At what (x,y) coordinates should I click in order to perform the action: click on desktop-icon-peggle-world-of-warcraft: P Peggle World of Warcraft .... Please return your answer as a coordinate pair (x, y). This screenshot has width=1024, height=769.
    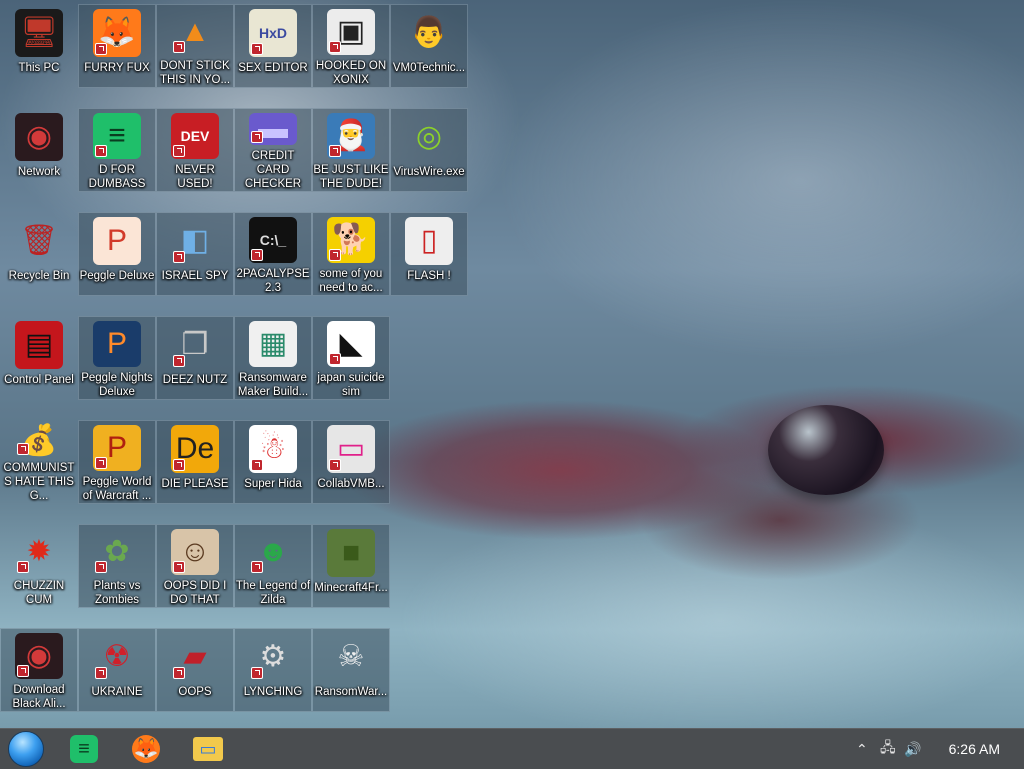
    Looking at the image, I should click on (117, 462).